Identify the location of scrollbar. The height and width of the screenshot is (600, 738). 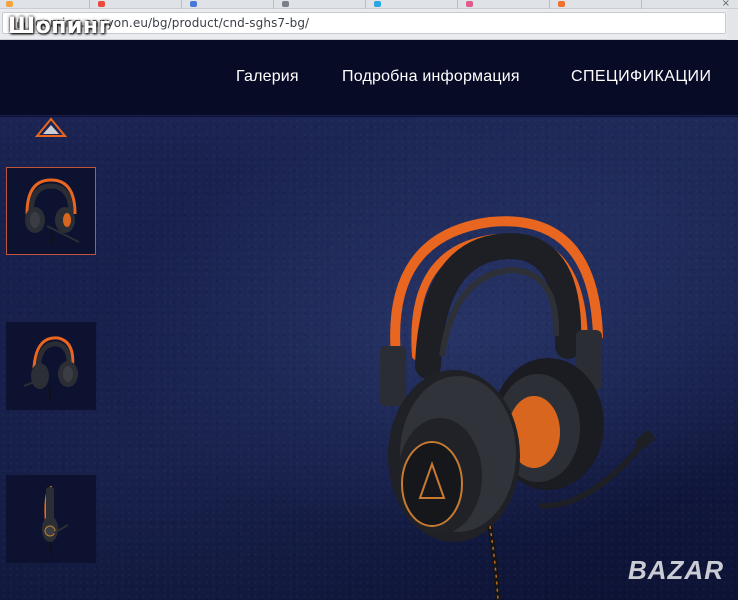
(732, 24).